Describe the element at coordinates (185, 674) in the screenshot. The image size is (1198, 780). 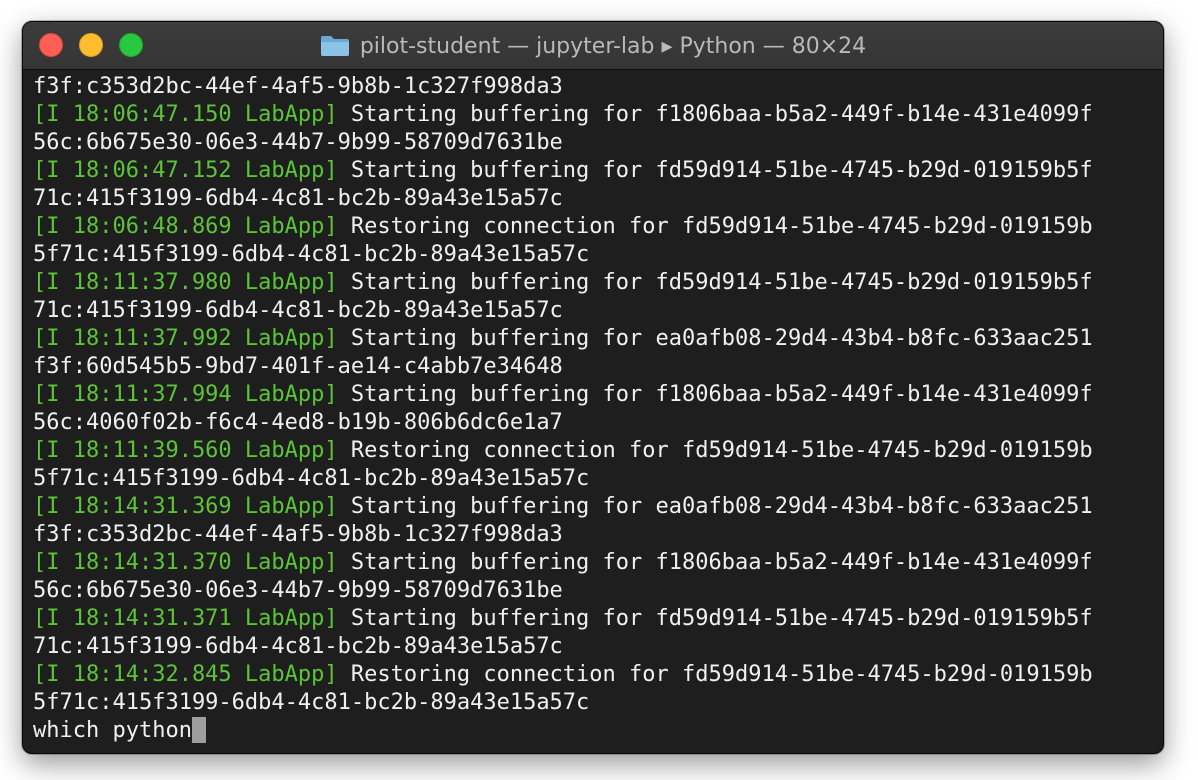
I see `log-prefix: [I 18:14:32.845 LabApp]` at that location.